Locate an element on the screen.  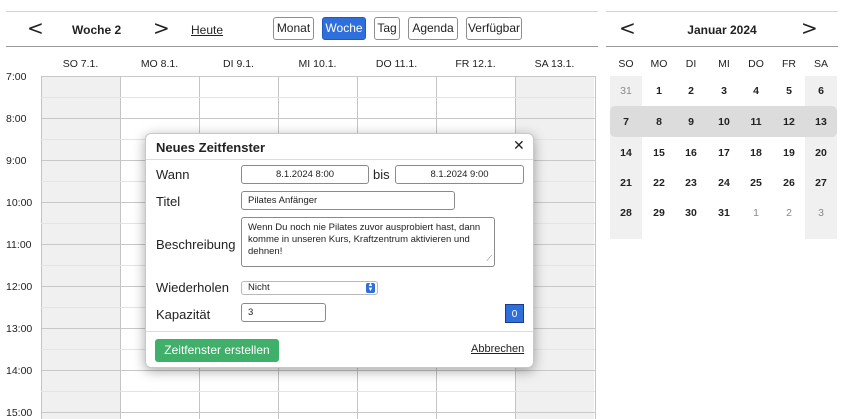
calendar-day: 11 is located at coordinates (756, 122).